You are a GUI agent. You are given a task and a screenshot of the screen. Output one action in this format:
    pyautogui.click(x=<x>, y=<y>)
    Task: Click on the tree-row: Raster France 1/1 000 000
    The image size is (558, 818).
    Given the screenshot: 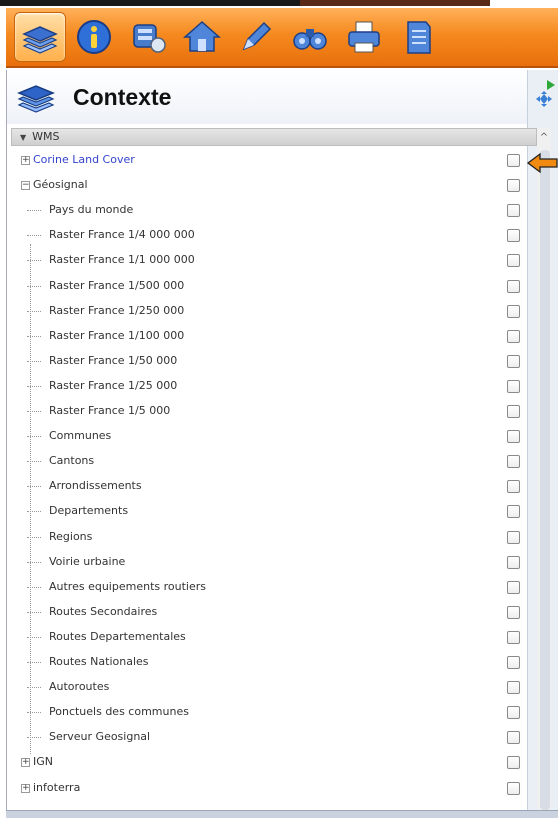 What is the action you would take?
    pyautogui.click(x=271, y=260)
    